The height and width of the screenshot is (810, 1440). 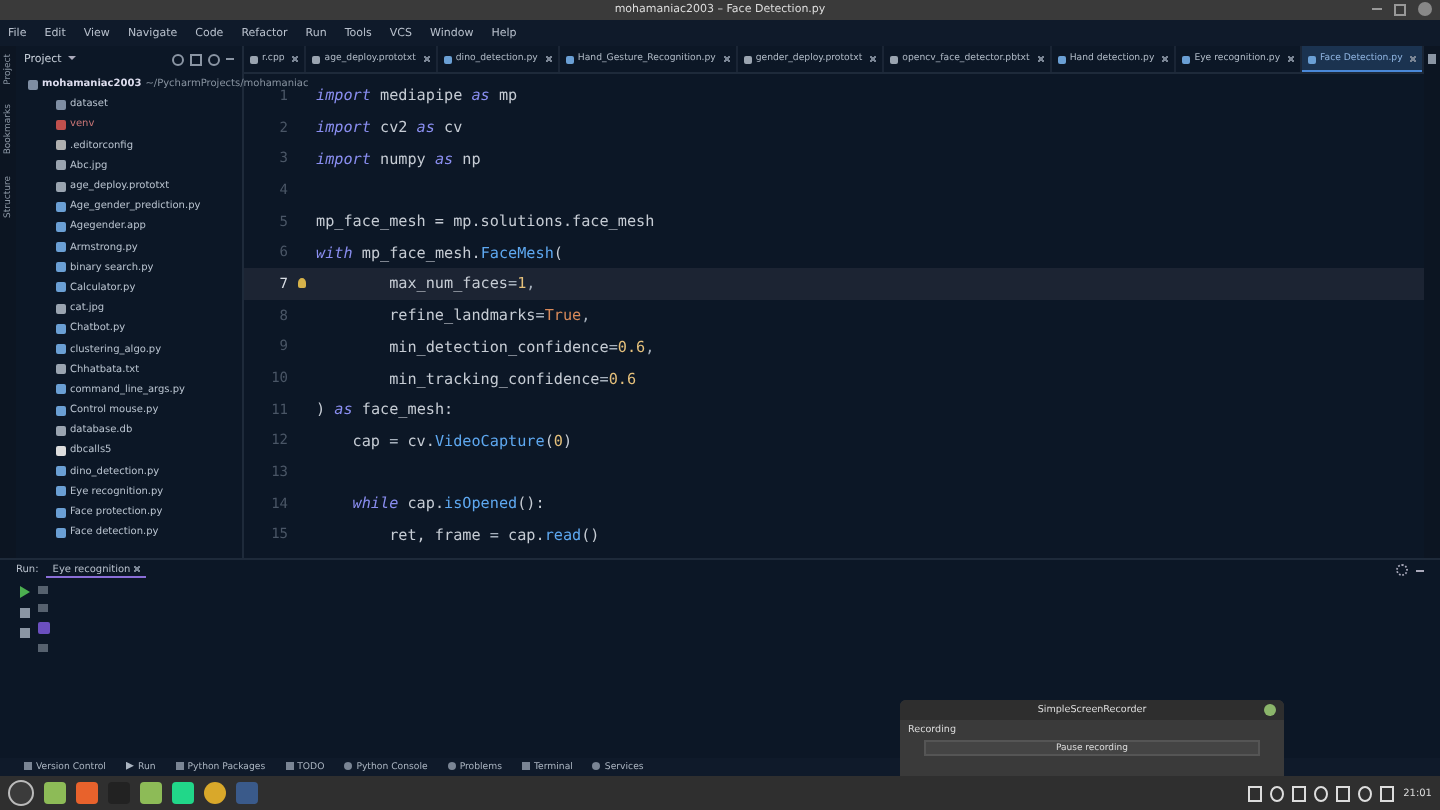 What do you see at coordinates (302, 283) in the screenshot?
I see `lightbulb-icon` at bounding box center [302, 283].